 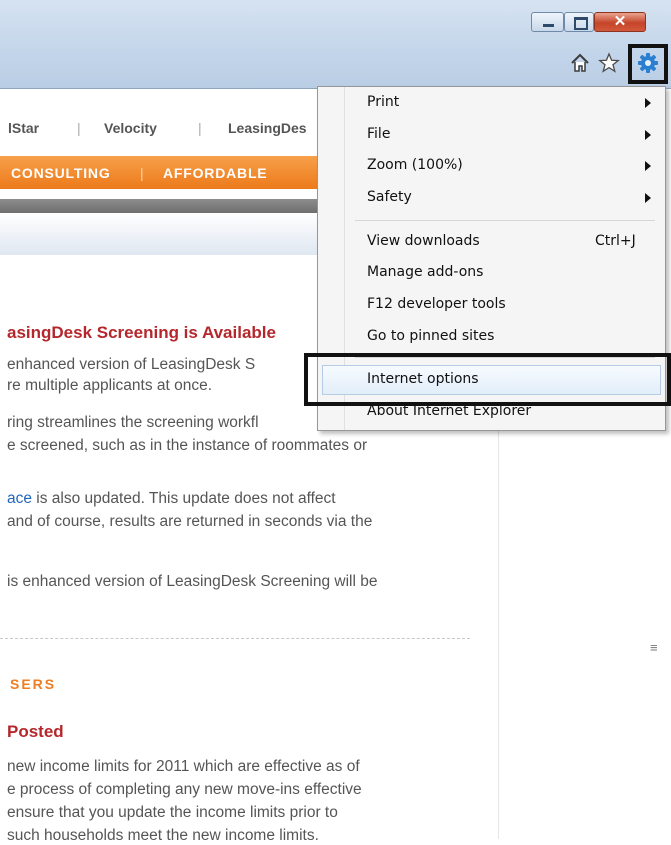 I want to click on home-icon, so click(x=580, y=62).